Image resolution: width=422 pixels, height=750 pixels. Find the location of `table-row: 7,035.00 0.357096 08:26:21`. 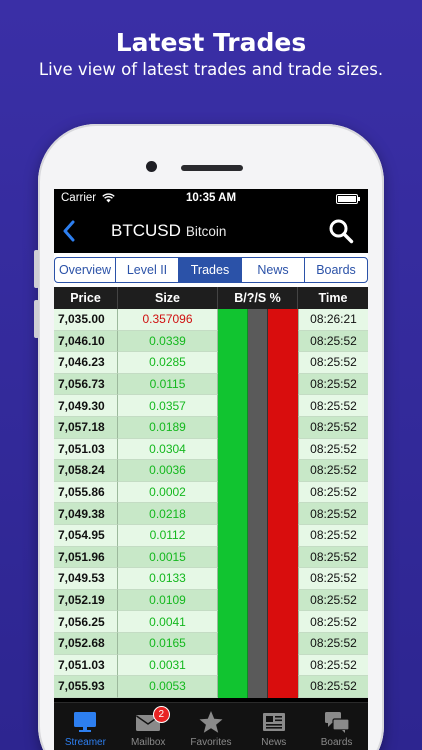

table-row: 7,035.00 0.357096 08:26:21 is located at coordinates (211, 320).